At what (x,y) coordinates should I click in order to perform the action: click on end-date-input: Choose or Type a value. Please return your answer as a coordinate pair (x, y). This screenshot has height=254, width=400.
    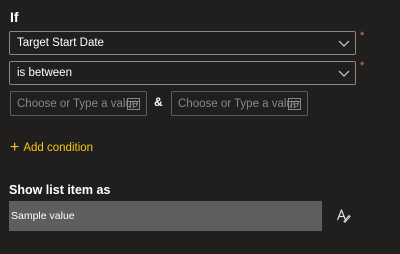
    Looking at the image, I should click on (239, 103).